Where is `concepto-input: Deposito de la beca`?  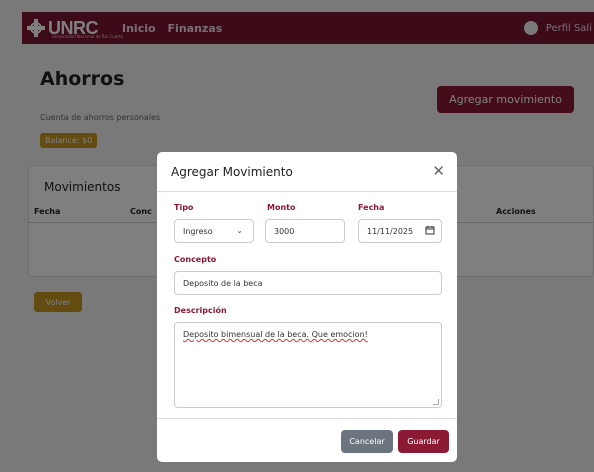
concepto-input: Deposito de la beca is located at coordinates (308, 283).